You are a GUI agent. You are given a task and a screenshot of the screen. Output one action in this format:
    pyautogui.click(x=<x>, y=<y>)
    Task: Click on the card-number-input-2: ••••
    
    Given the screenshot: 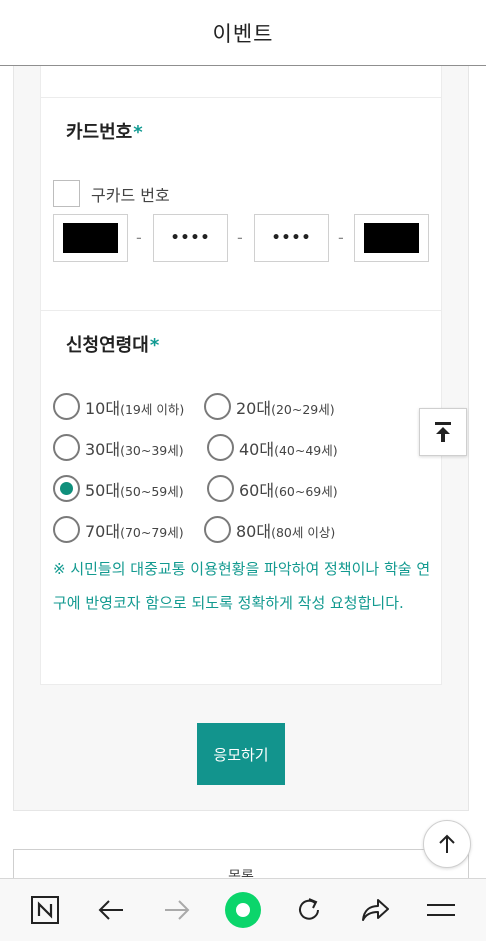 What is the action you would take?
    pyautogui.click(x=190, y=238)
    